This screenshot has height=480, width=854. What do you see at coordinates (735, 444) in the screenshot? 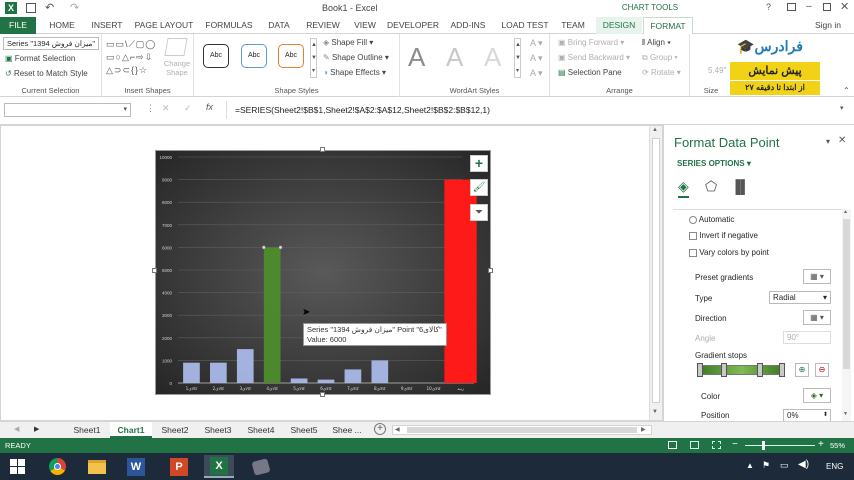
I see `zoom-out-icon: −` at bounding box center [735, 444].